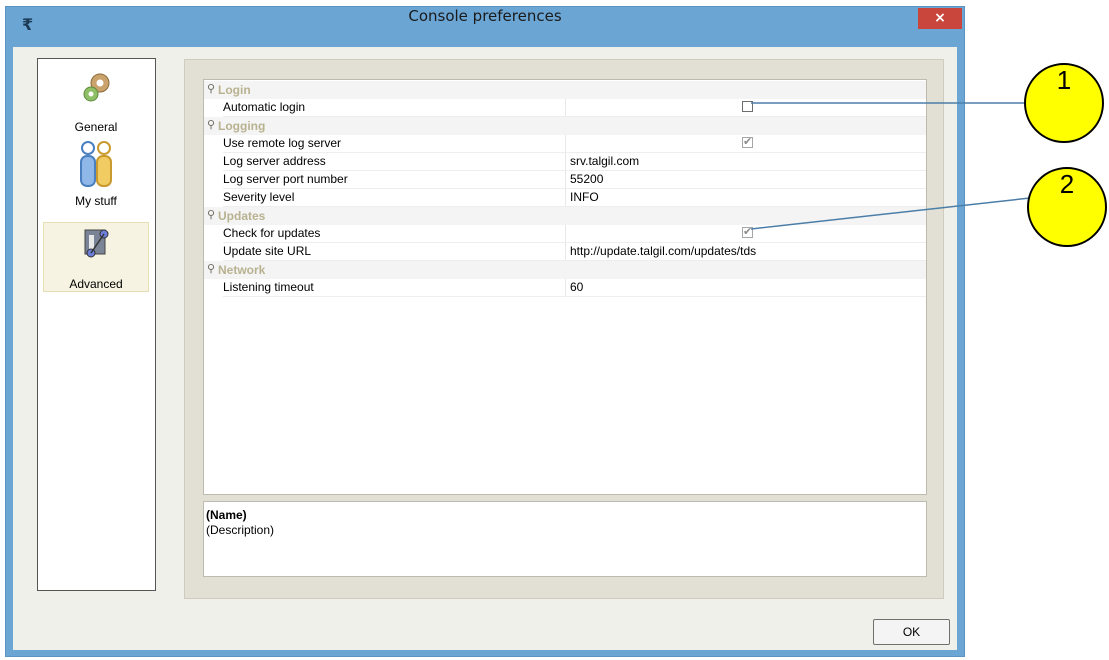 The image size is (1109, 660). I want to click on callout-lines, so click(890, 166).